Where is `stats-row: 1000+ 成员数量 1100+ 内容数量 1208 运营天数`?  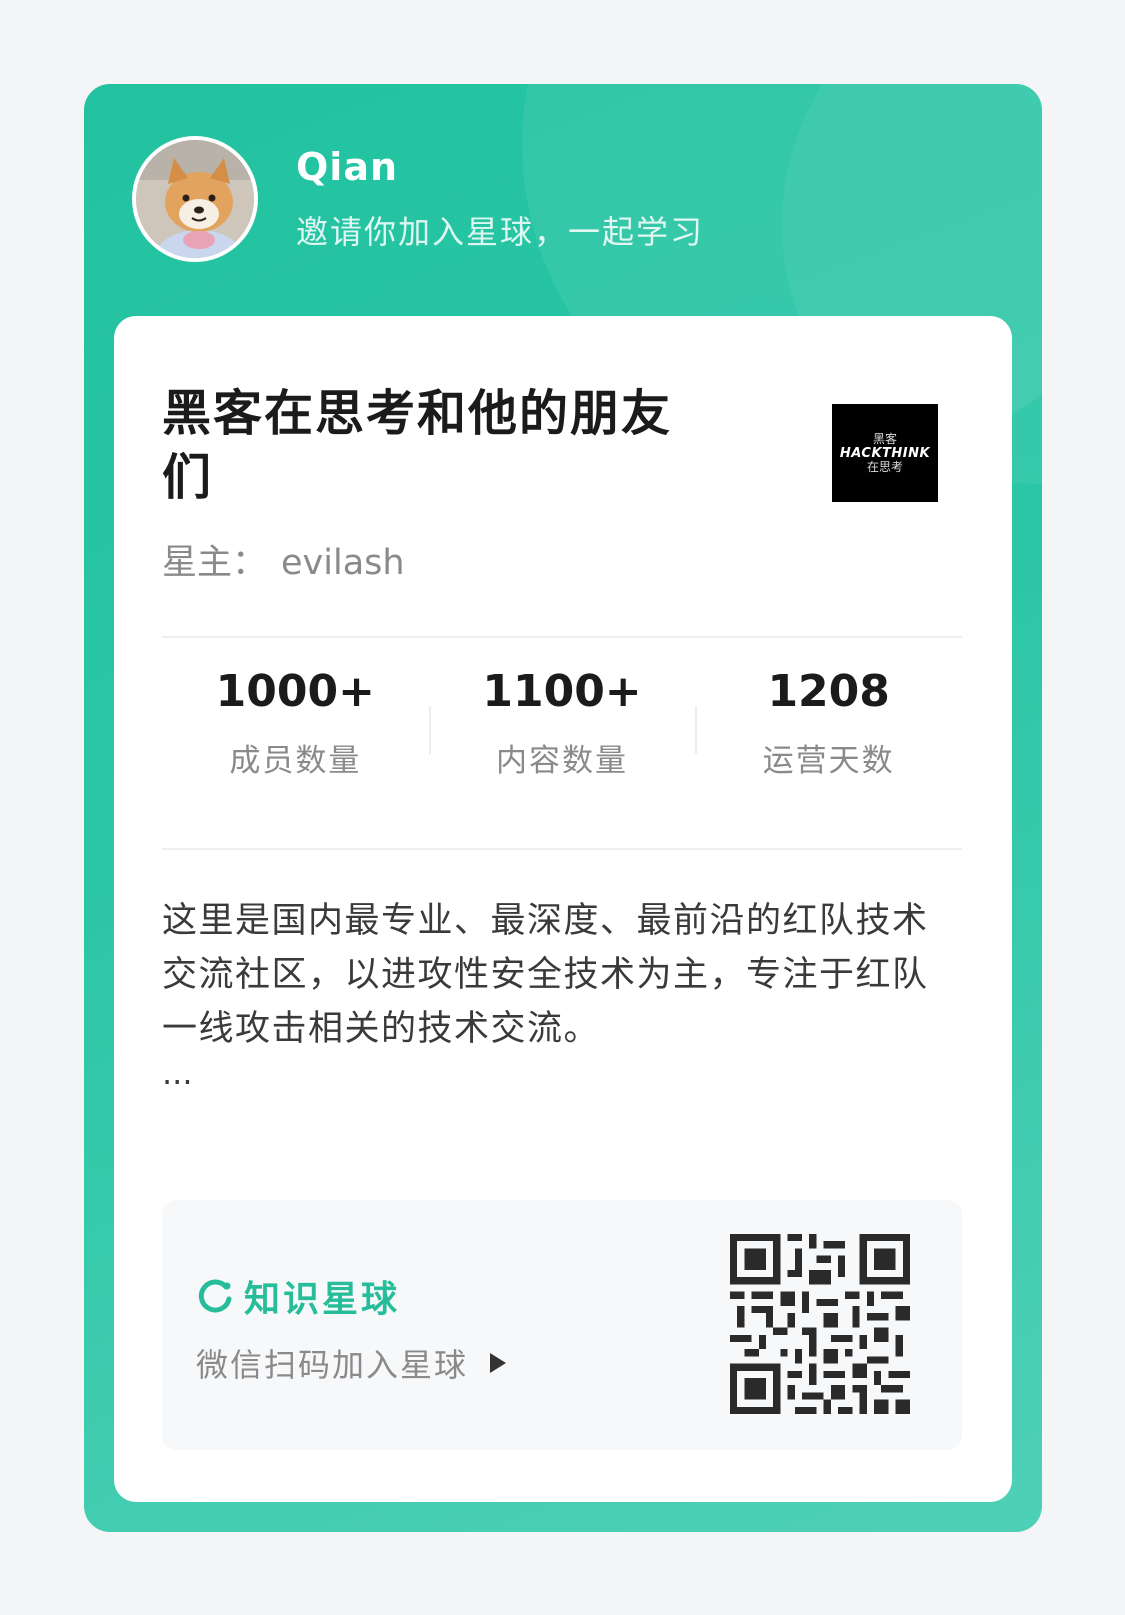
stats-row: 1000+ 成员数量 1100+ 内容数量 1208 运营天数 is located at coordinates (562, 736).